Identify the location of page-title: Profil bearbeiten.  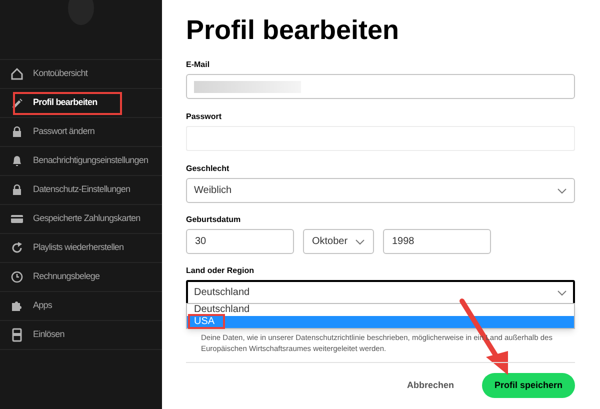
(293, 30).